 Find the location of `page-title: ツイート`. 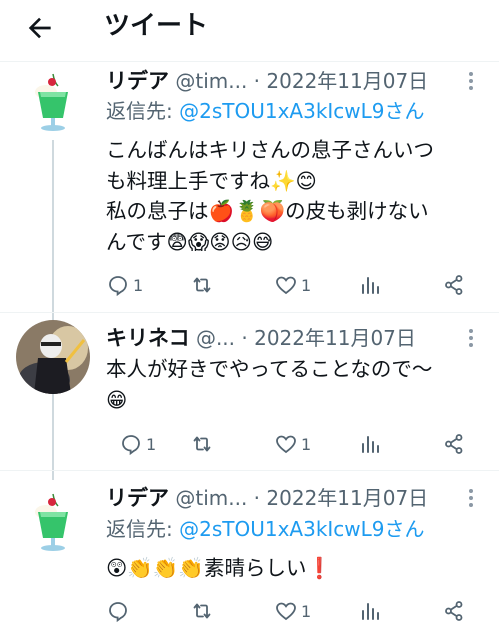

page-title: ツイート is located at coordinates (156, 26).